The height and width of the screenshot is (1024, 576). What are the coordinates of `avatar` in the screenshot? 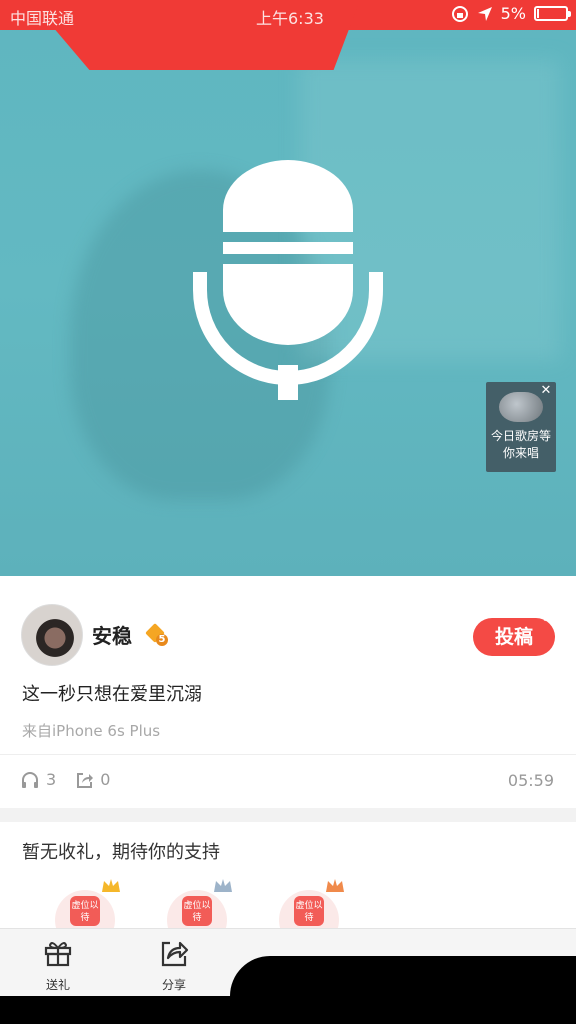 It's located at (52, 635).